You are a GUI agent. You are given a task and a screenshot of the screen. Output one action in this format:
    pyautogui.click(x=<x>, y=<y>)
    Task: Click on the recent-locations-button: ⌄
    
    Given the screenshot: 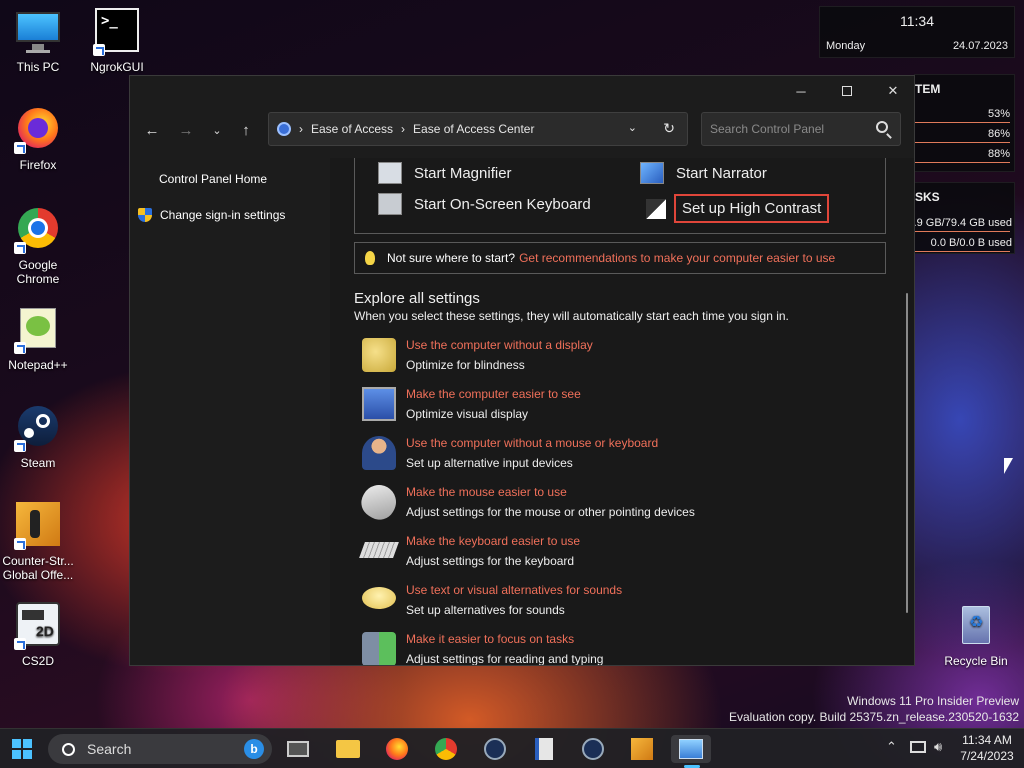 What is the action you would take?
    pyautogui.click(x=217, y=130)
    